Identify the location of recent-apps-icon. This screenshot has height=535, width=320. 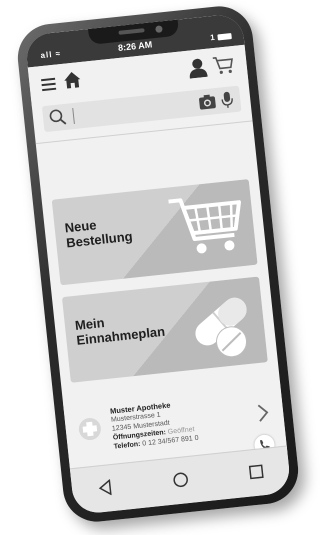
(256, 472).